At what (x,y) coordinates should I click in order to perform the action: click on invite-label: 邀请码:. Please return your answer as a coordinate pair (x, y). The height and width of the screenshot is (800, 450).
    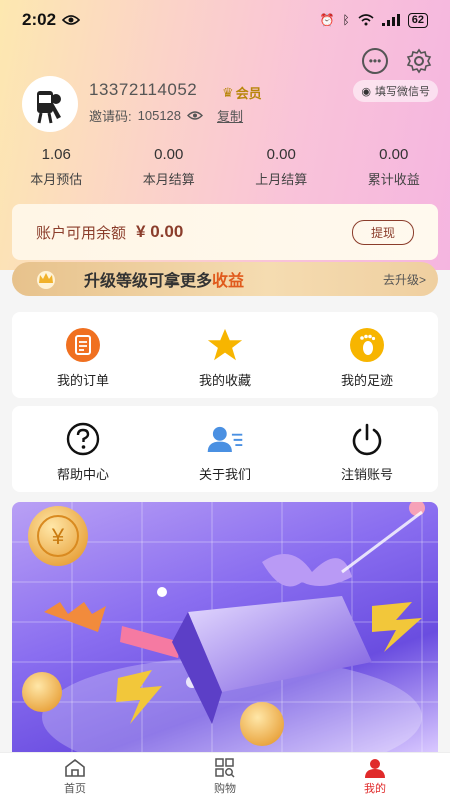
    Looking at the image, I should click on (110, 116).